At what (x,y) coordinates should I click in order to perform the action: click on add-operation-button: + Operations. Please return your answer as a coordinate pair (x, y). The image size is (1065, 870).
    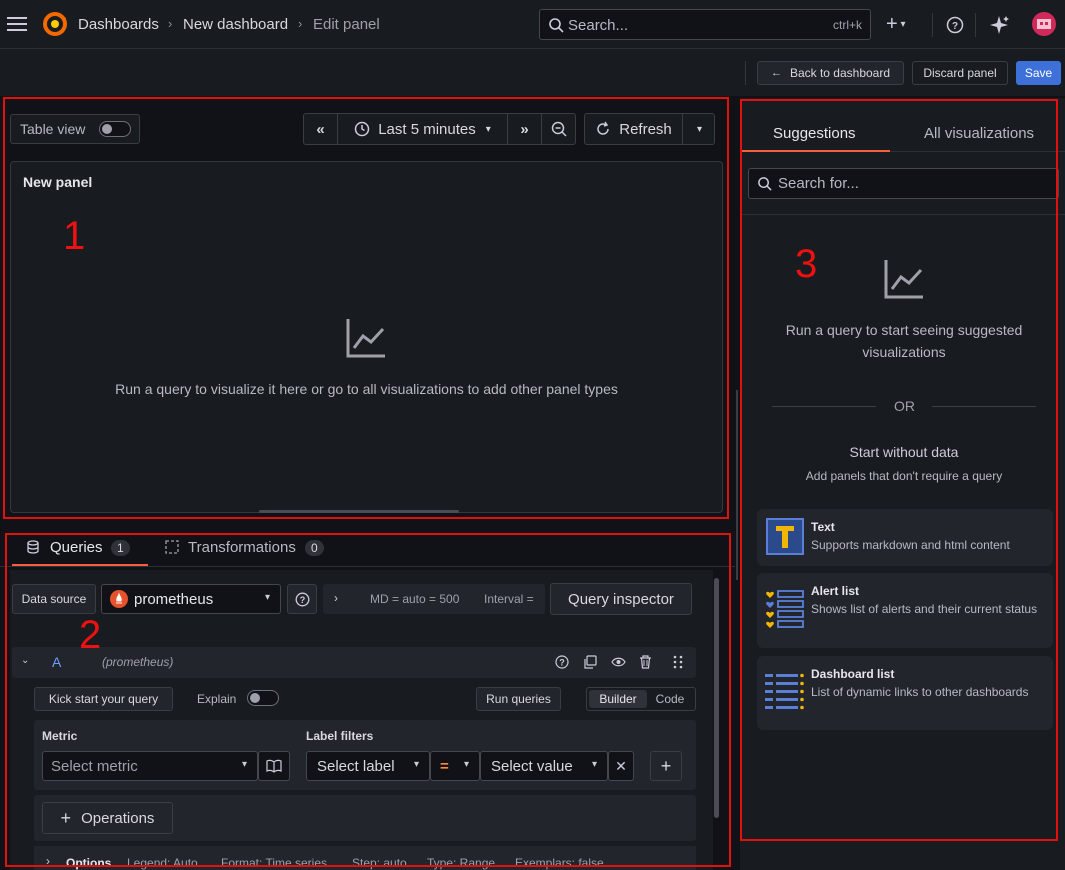
    Looking at the image, I should click on (107, 818).